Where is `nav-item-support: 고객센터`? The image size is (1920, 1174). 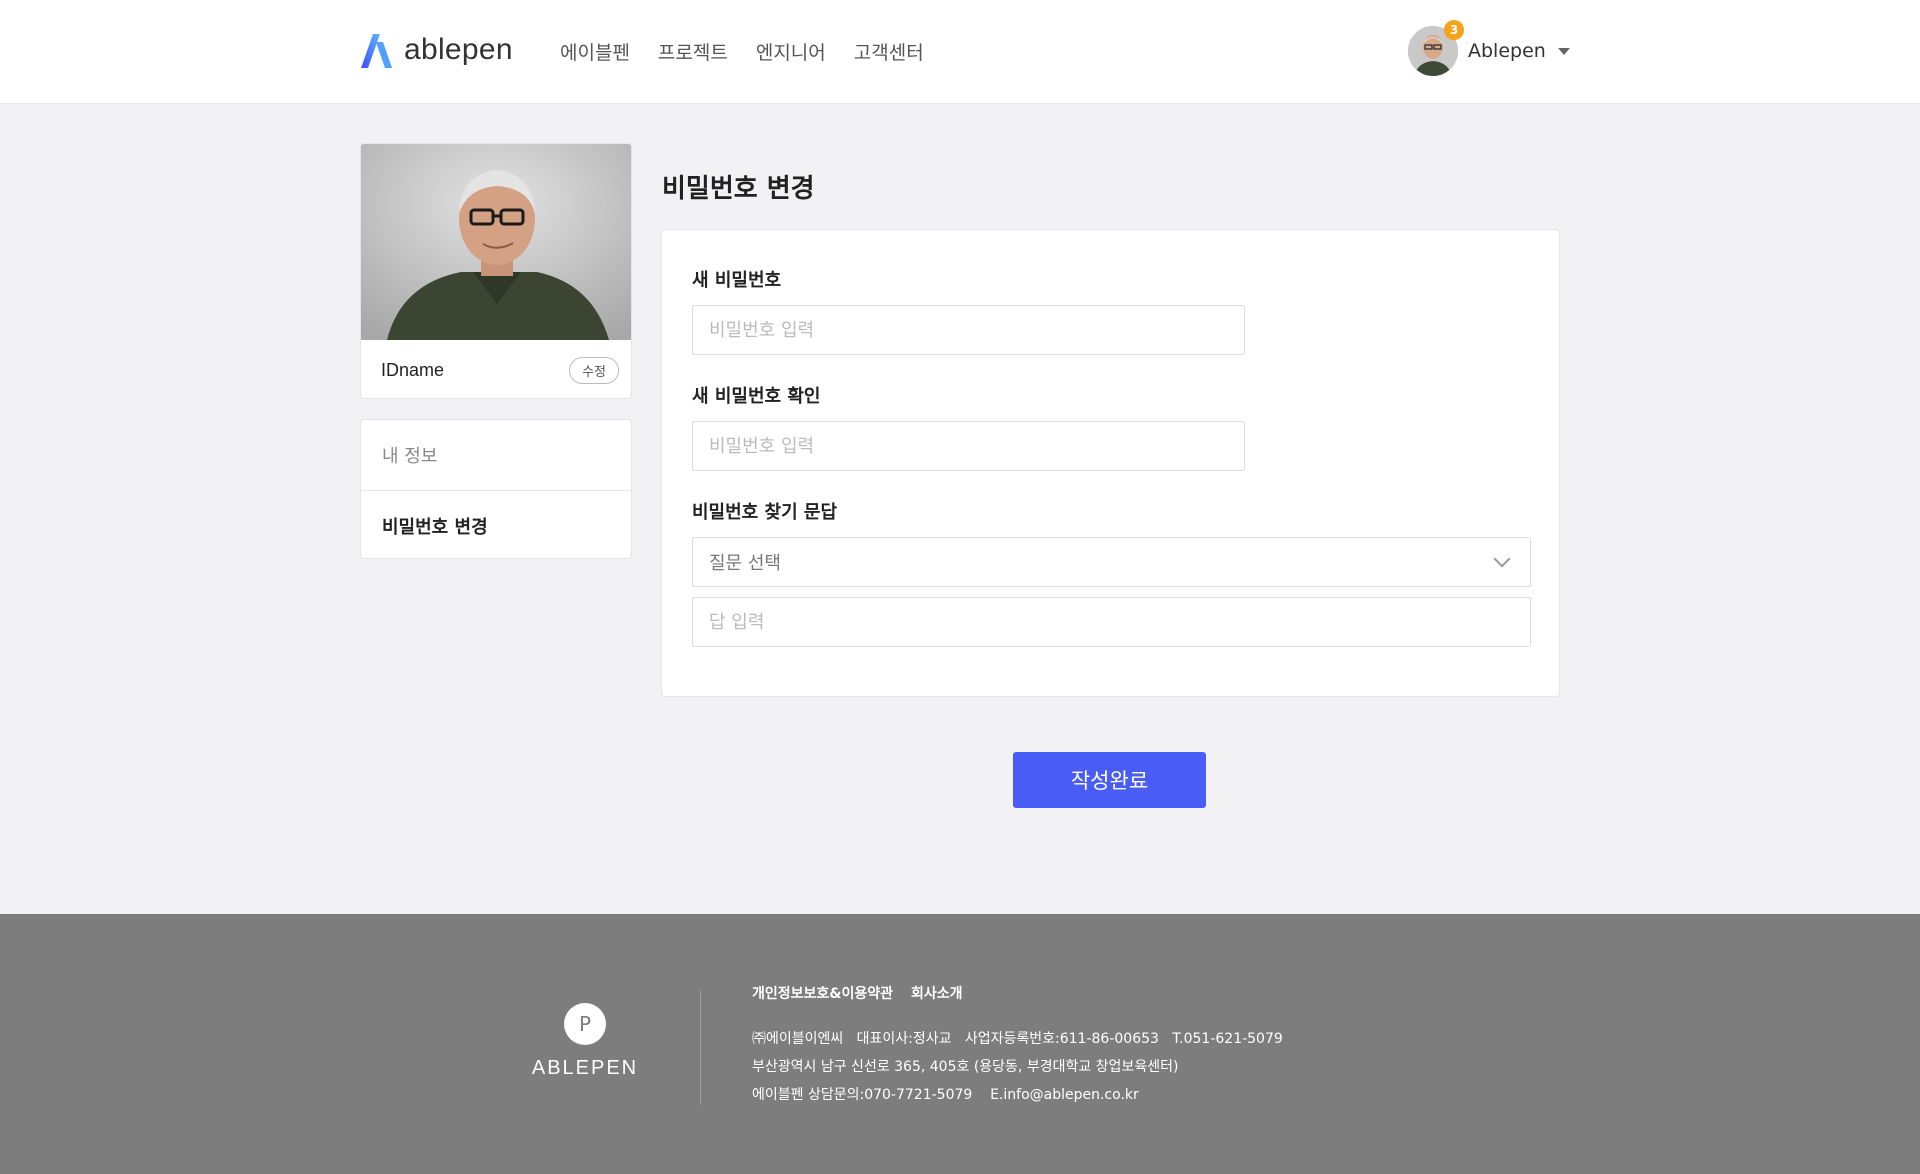 nav-item-support: 고객센터 is located at coordinates (889, 51).